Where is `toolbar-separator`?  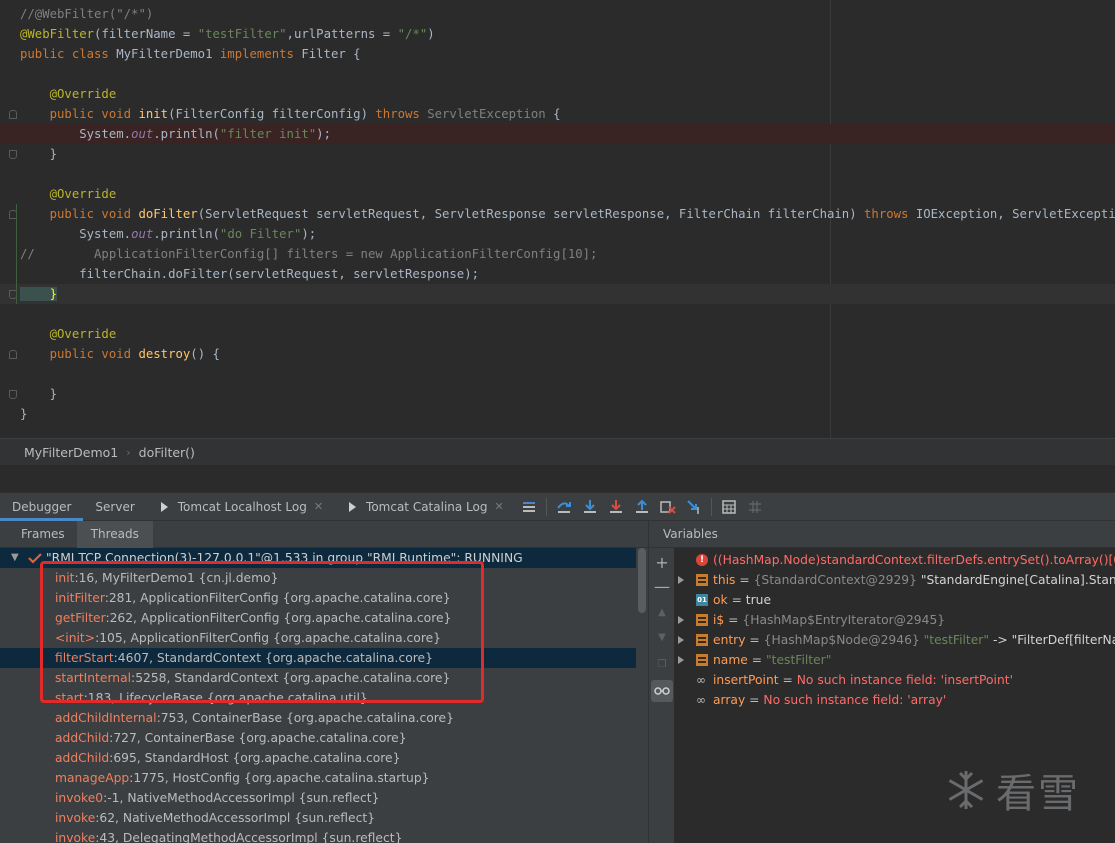 toolbar-separator is located at coordinates (711, 506).